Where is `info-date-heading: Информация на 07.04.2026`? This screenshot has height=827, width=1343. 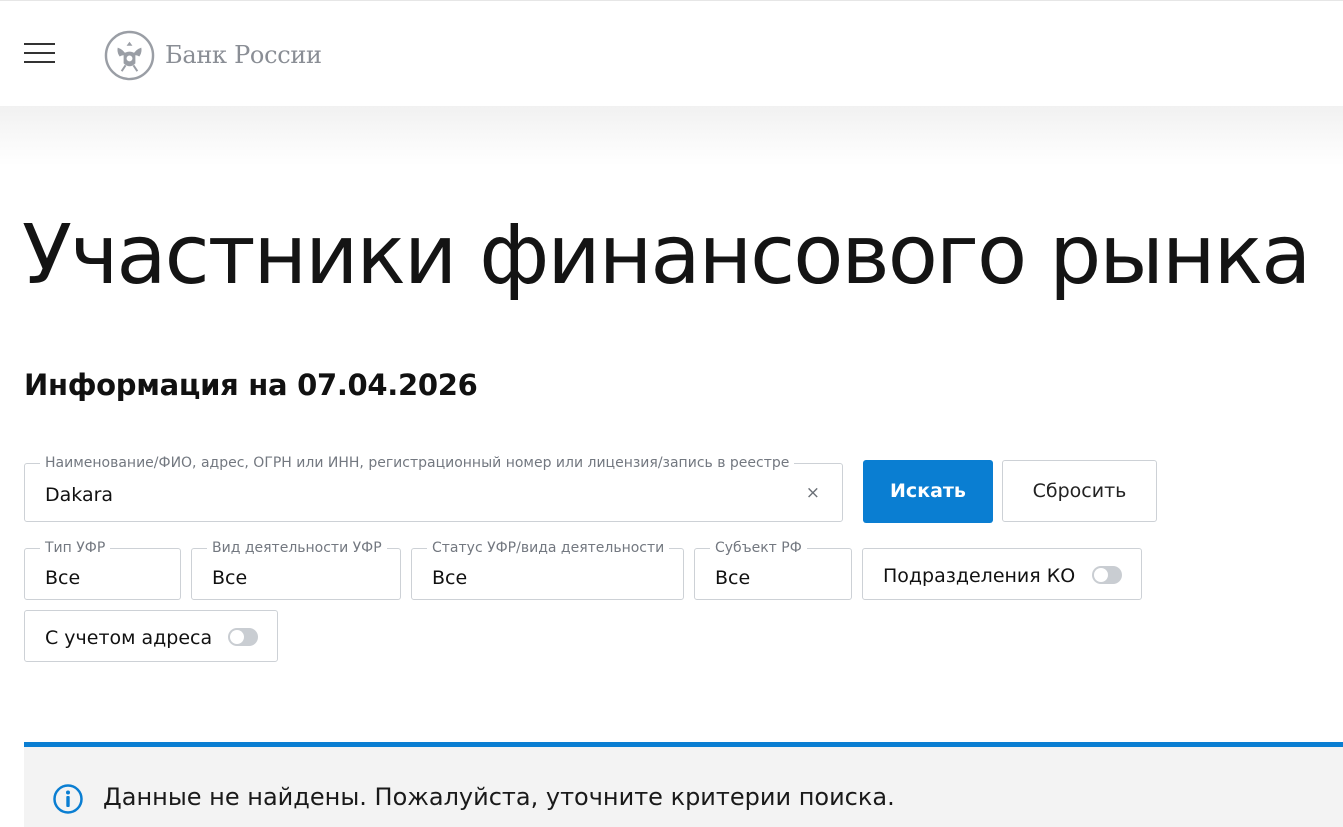
info-date-heading: Информация на 07.04.2026 is located at coordinates (251, 385).